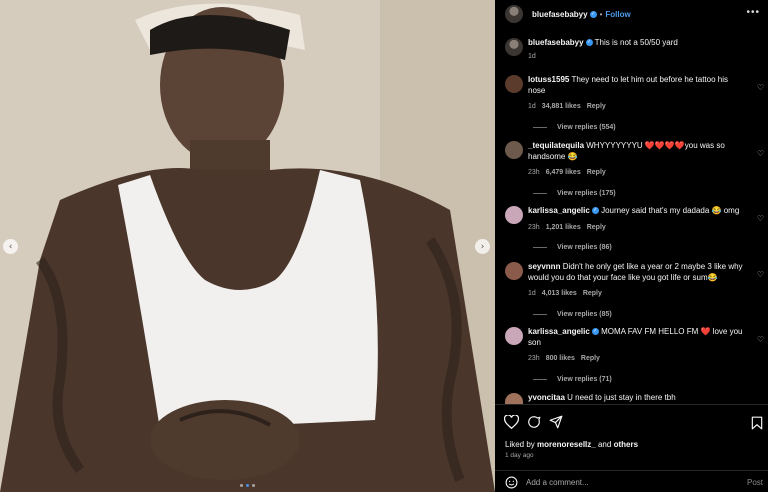 This screenshot has width=768, height=492. What do you see at coordinates (636, 42) in the screenshot?
I see `caption-text: This is not a 50/50 yard` at bounding box center [636, 42].